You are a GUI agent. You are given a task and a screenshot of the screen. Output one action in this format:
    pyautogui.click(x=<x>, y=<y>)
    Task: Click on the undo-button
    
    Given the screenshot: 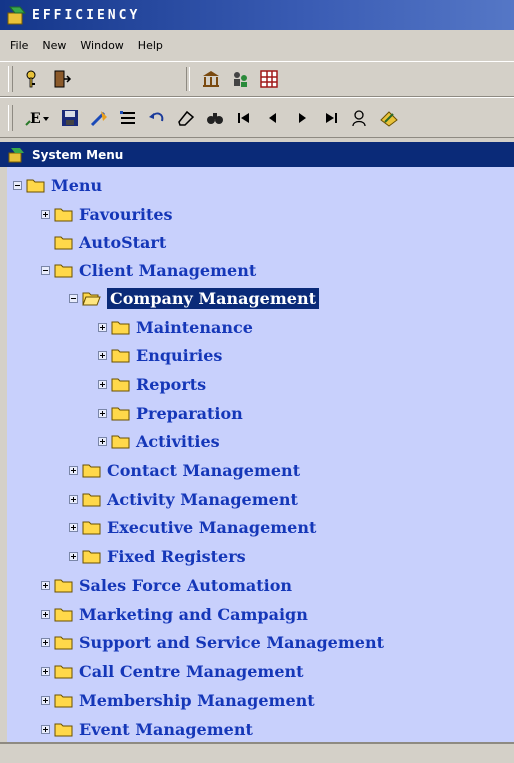 What is the action you would take?
    pyautogui.click(x=157, y=118)
    